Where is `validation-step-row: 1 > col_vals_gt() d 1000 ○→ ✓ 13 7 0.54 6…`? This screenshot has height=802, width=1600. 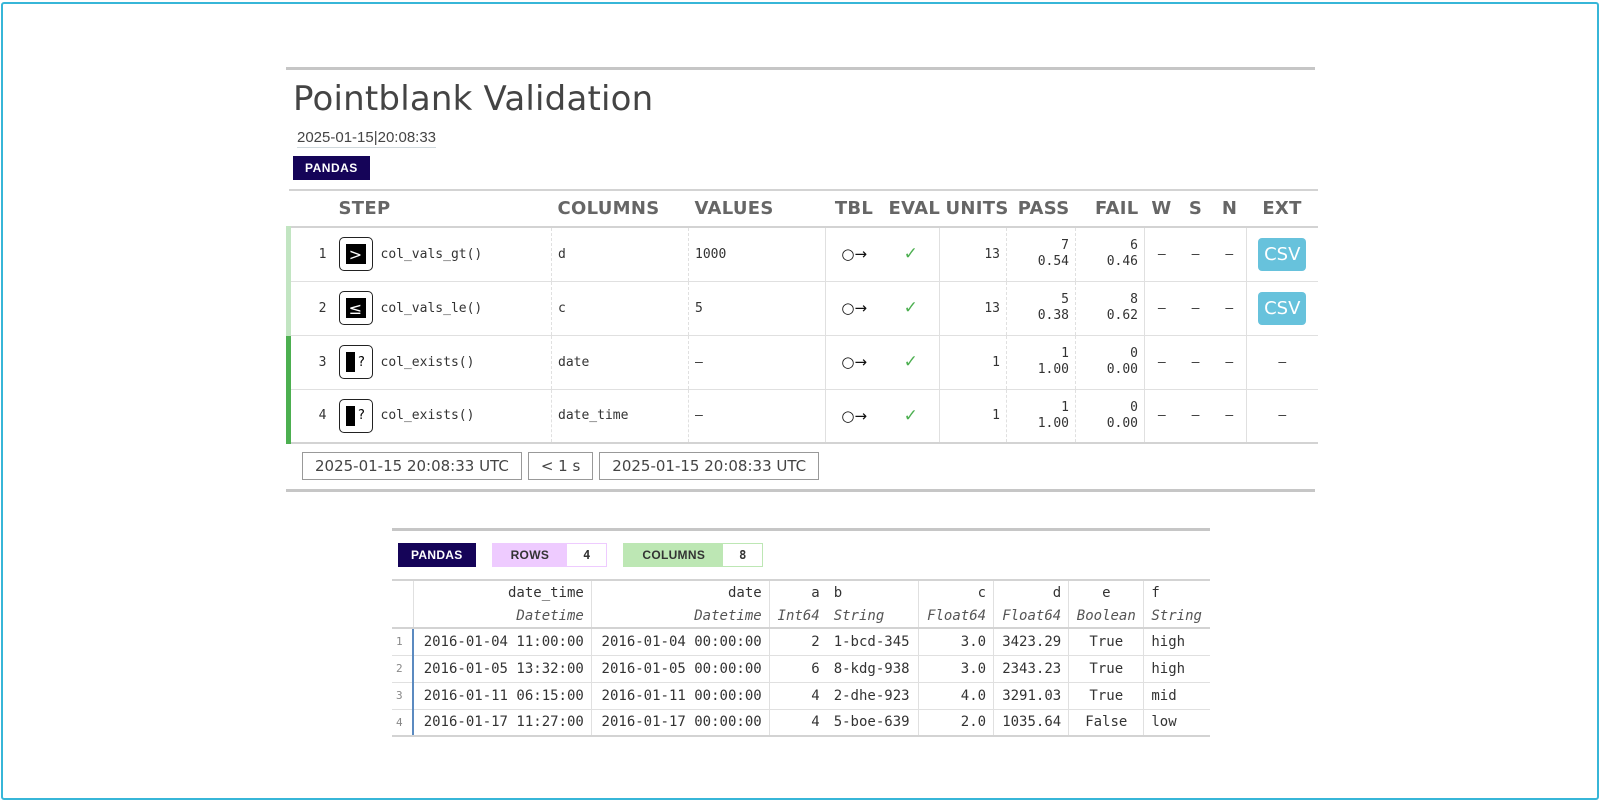
validation-step-row: 1 > col_vals_gt() d 1000 ○→ ✓ 13 7 0.54 6… is located at coordinates (802, 254).